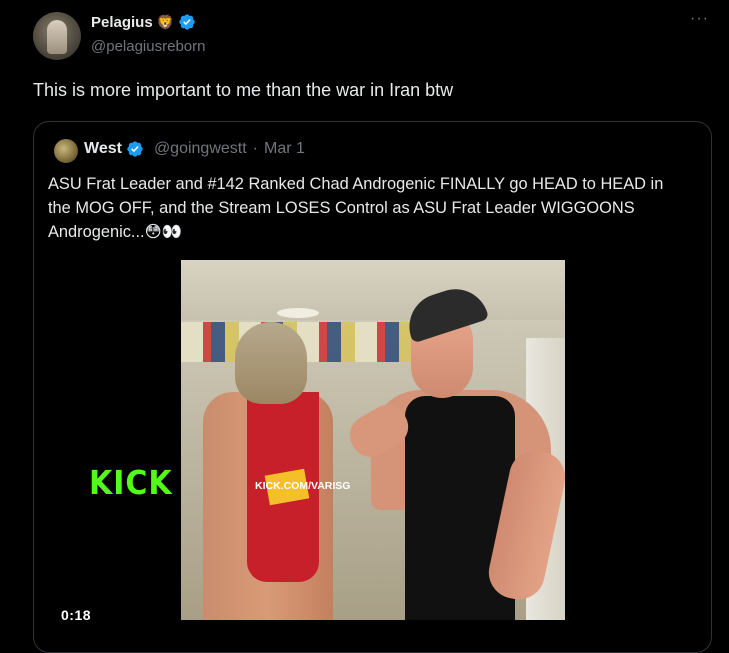 The width and height of the screenshot is (729, 653). Describe the element at coordinates (165, 22) in the screenshot. I see `lion-emoji-icon: 🦁` at that location.